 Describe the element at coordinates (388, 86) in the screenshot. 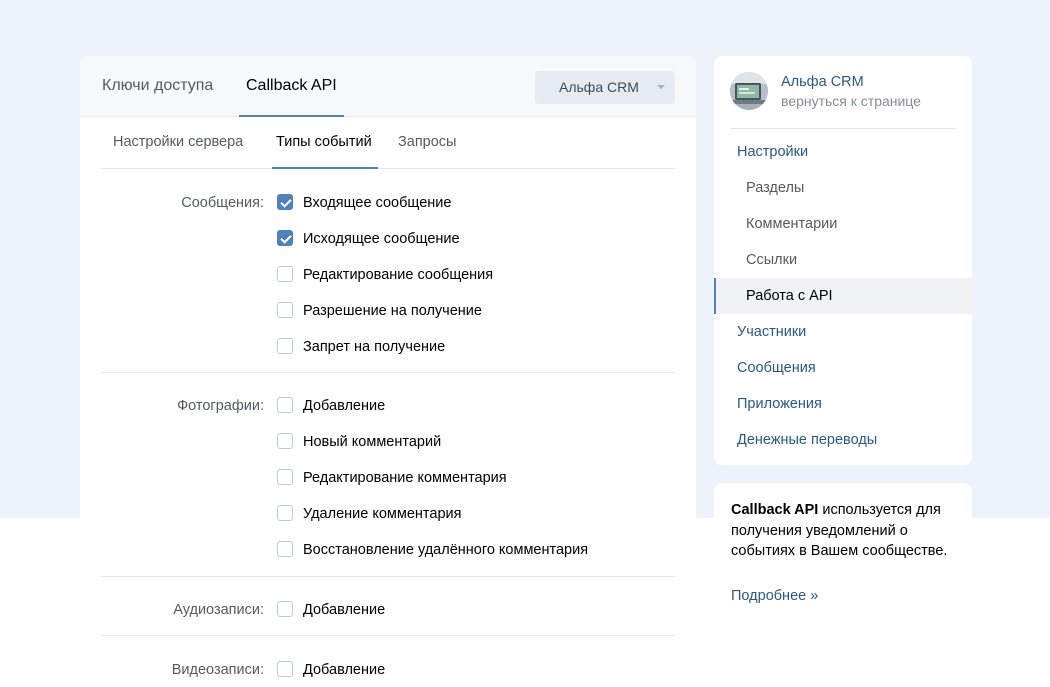

I see `top-tabs: Ключи доступа Callback API Альфа CRM` at that location.